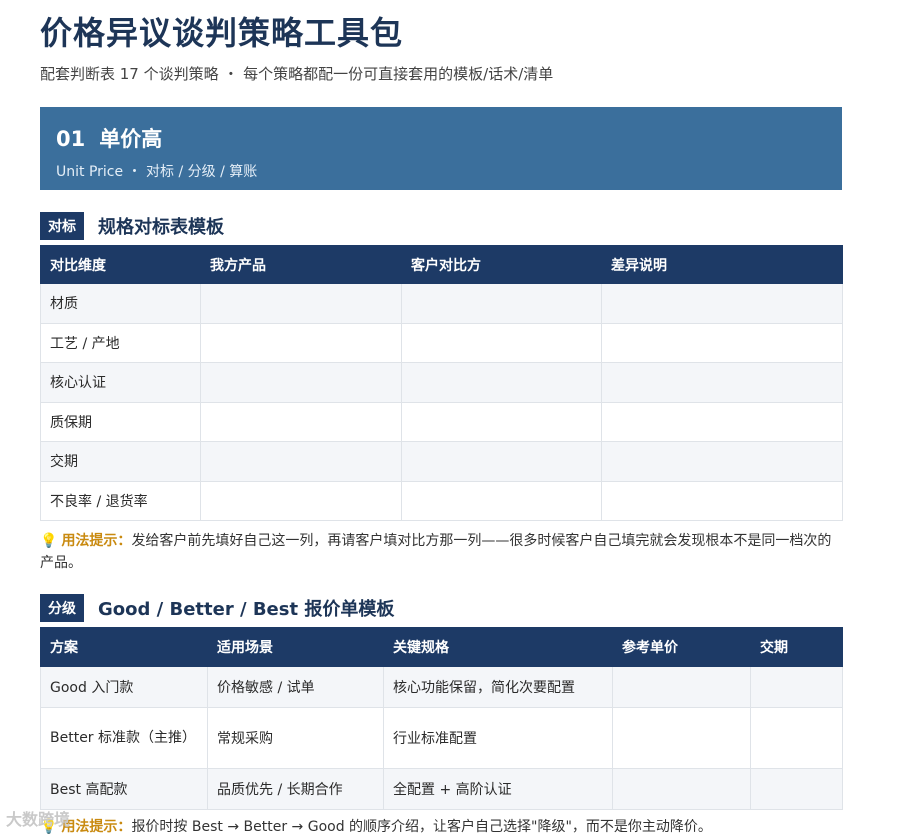  I want to click on section-title-tiered: Good / Better / Best 报价单模板, so click(246, 609).